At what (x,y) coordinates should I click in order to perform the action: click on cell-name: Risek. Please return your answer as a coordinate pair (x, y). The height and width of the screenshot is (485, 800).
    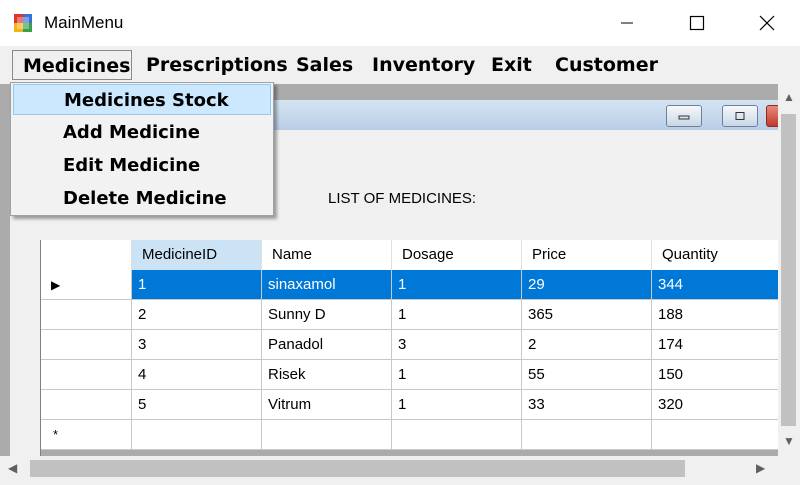
    Looking at the image, I should click on (327, 375).